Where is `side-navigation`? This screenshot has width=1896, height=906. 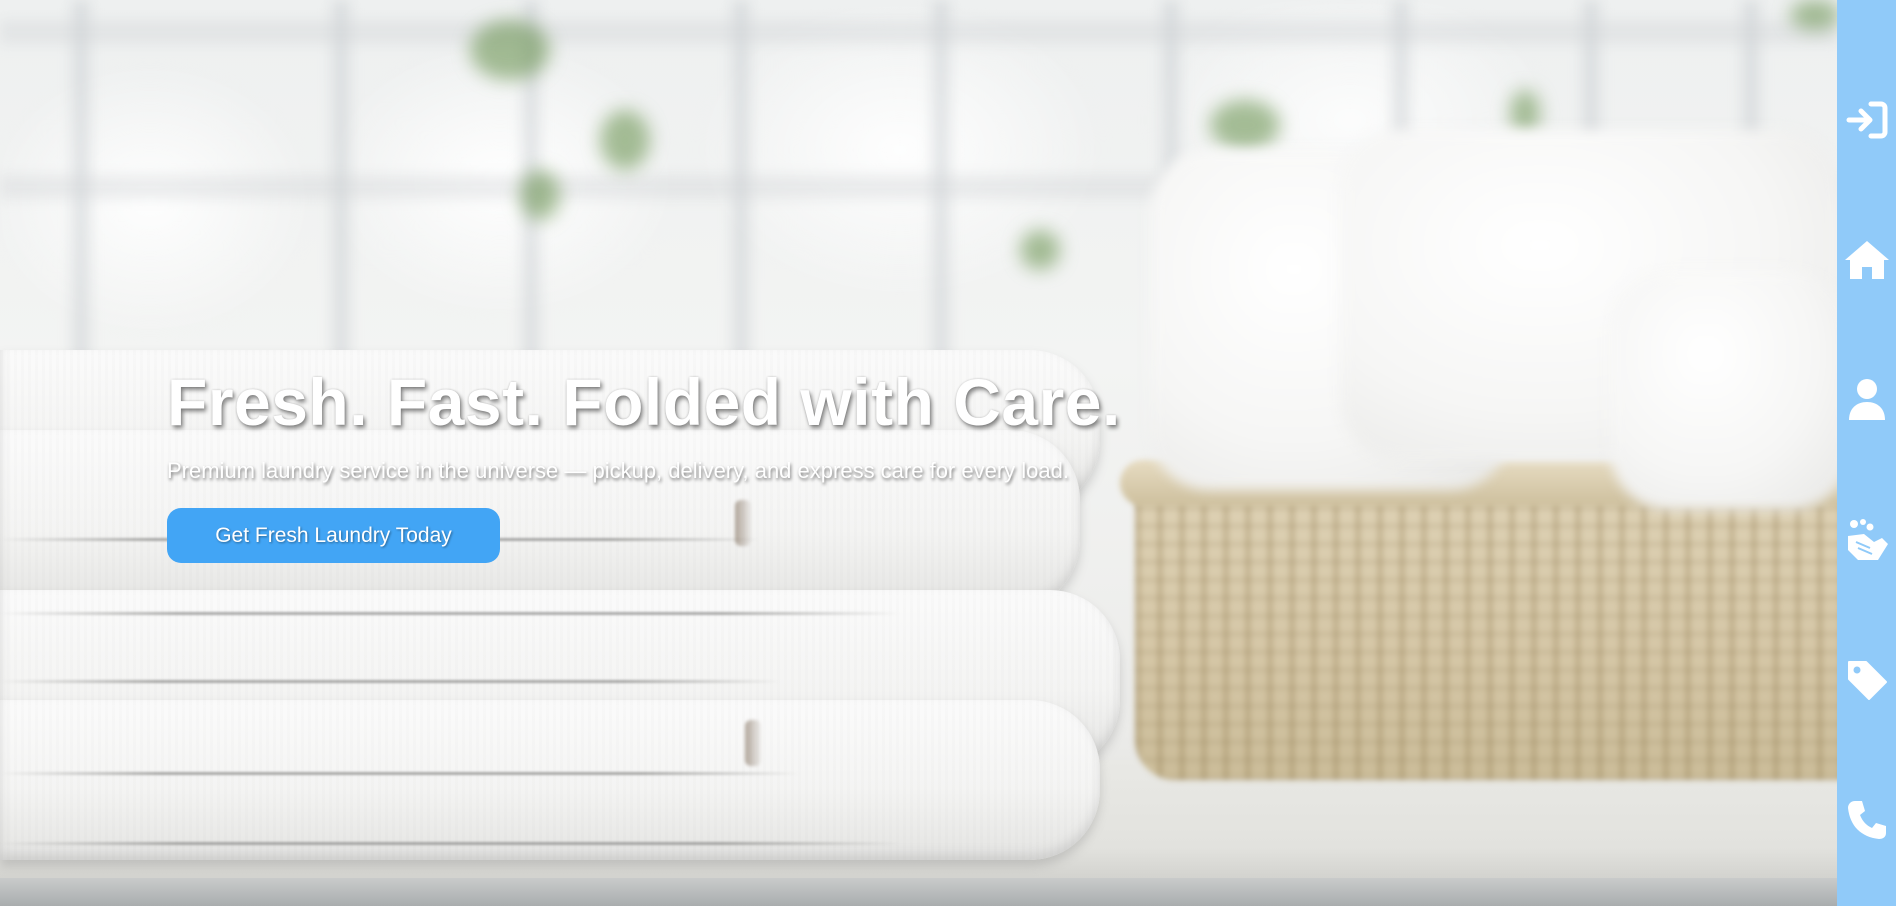
side-navigation is located at coordinates (1866, 453).